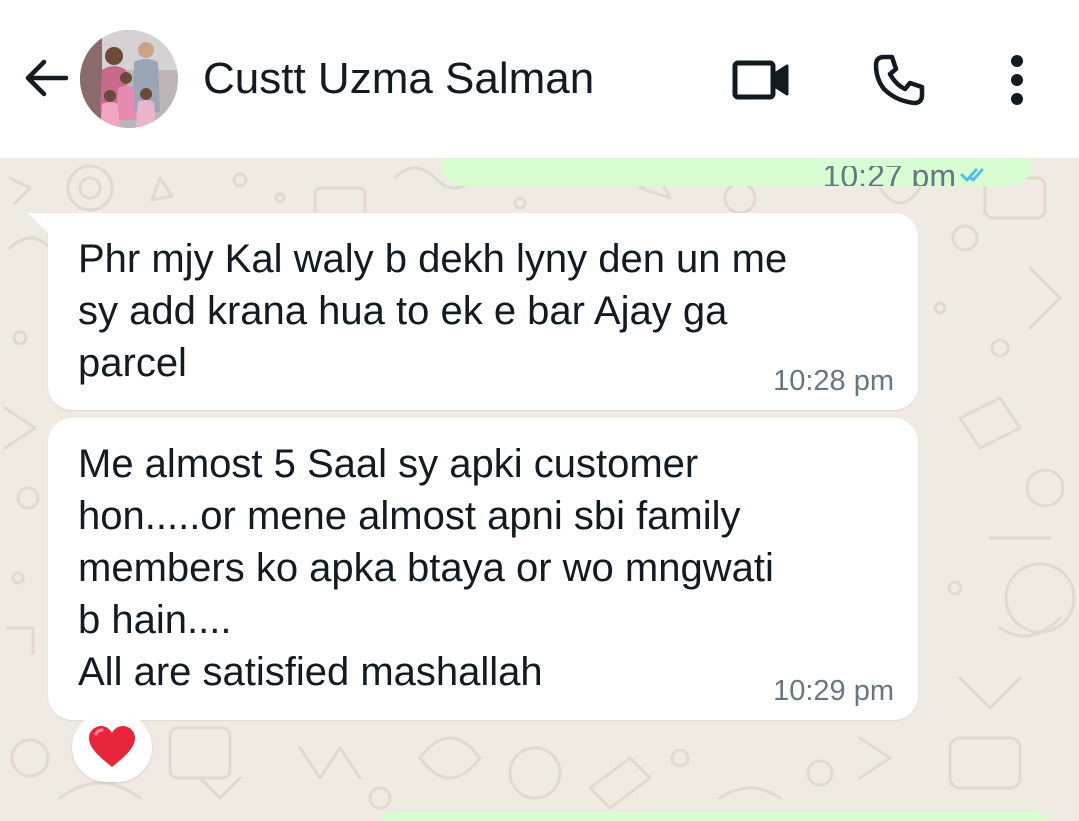 The image size is (1079, 821). I want to click on avatar, so click(129, 79).